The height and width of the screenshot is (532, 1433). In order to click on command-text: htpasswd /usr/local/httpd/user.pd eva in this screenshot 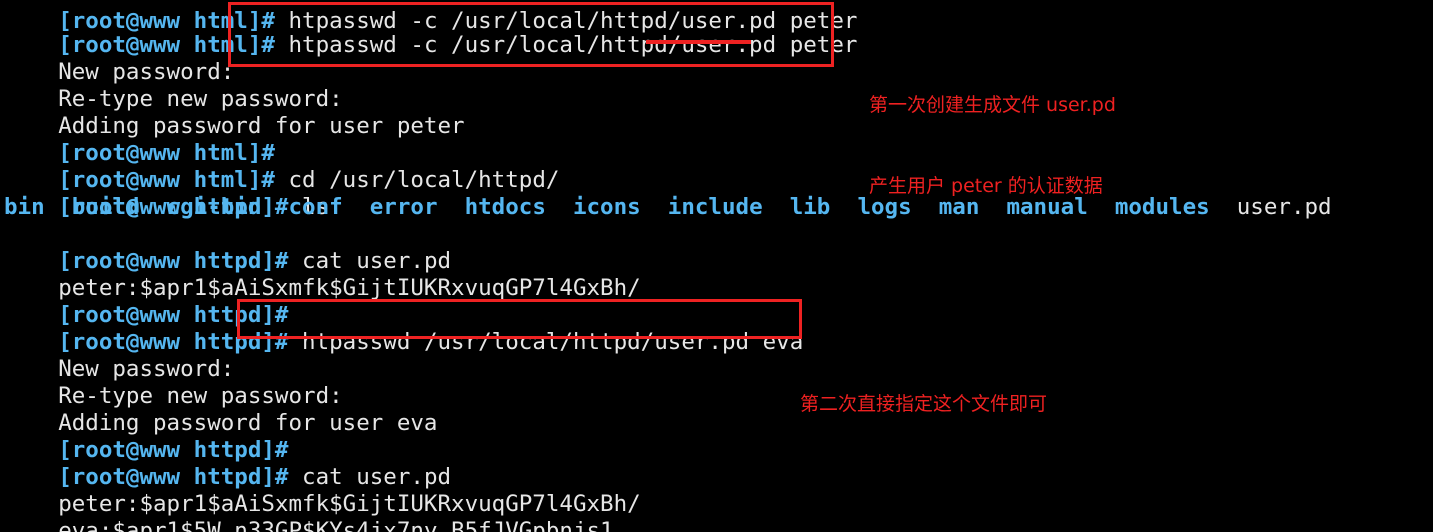, I will do `click(546, 342)`.